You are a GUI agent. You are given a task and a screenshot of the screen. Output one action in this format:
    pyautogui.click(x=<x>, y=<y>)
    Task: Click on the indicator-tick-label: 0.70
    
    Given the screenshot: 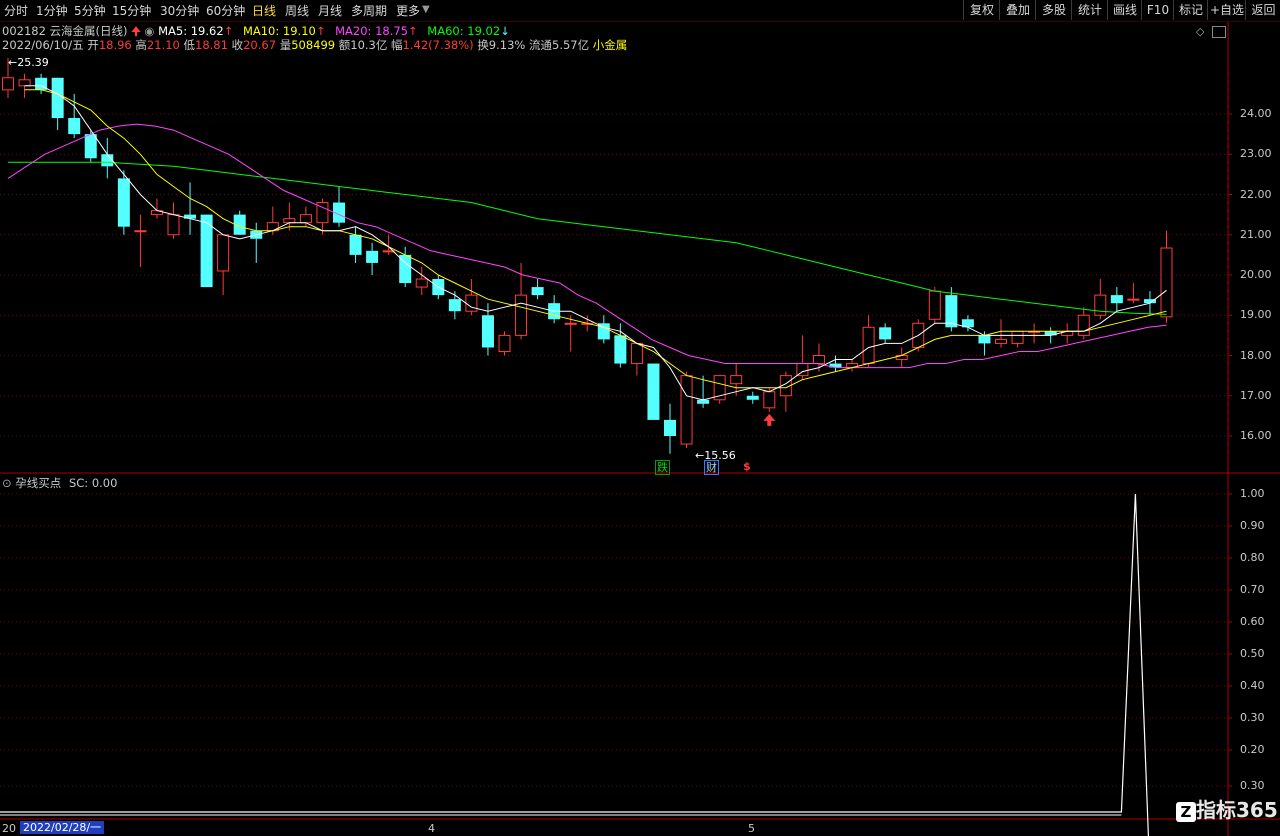 What is the action you would take?
    pyautogui.click(x=1252, y=589)
    